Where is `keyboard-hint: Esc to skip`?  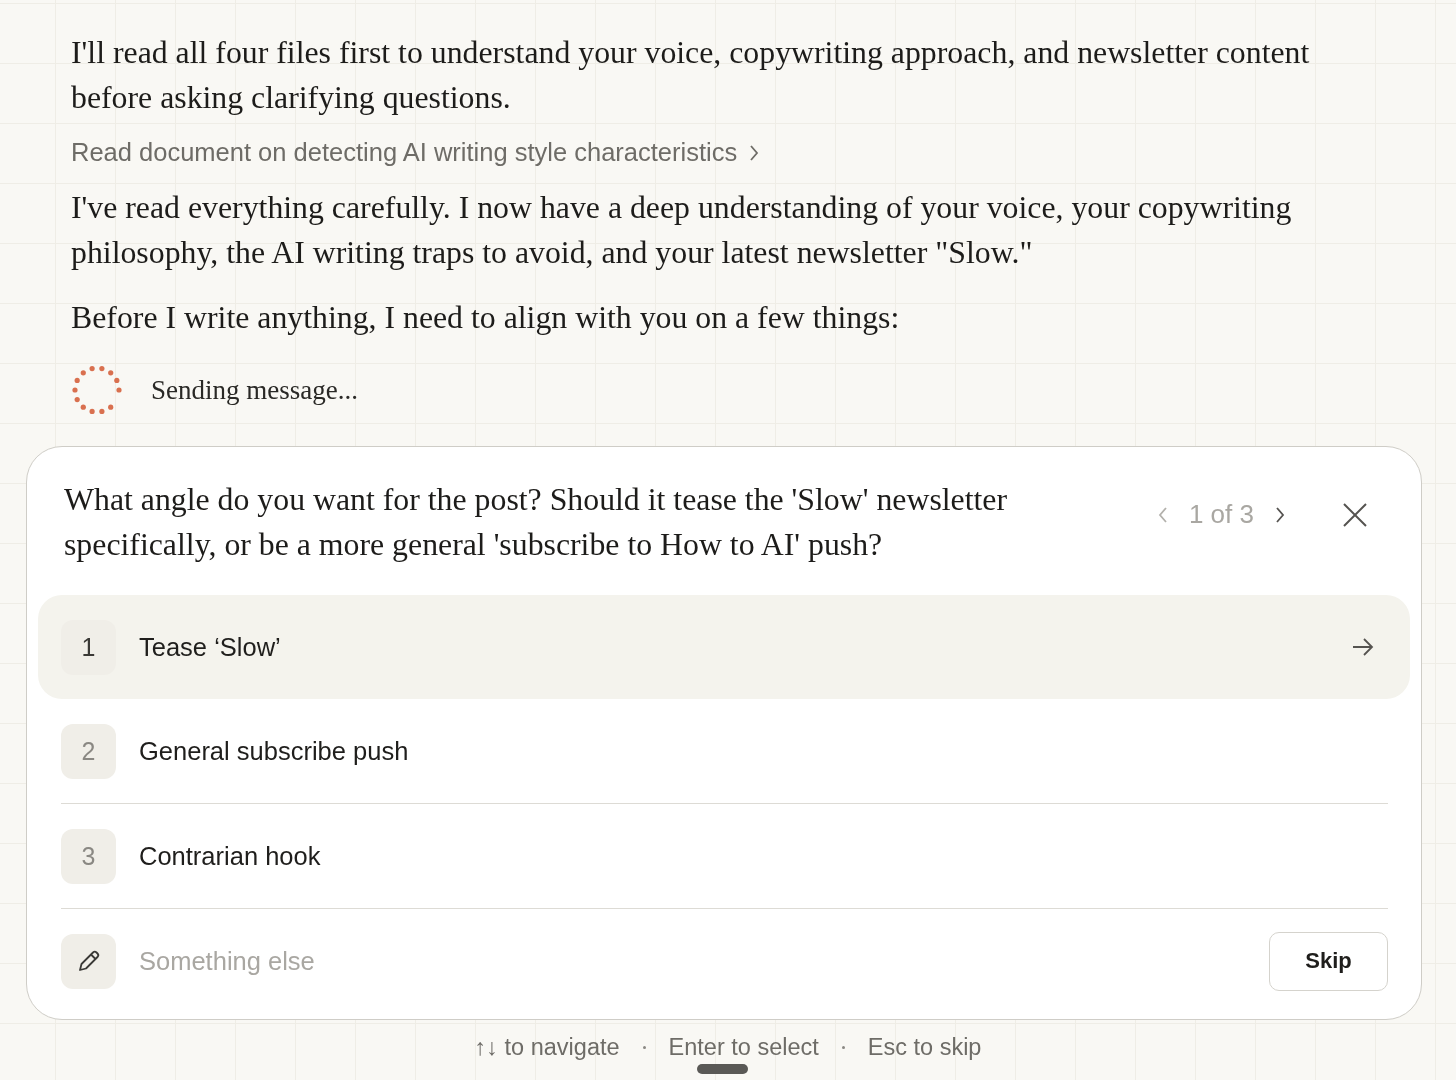 keyboard-hint: Esc to skip is located at coordinates (924, 1047).